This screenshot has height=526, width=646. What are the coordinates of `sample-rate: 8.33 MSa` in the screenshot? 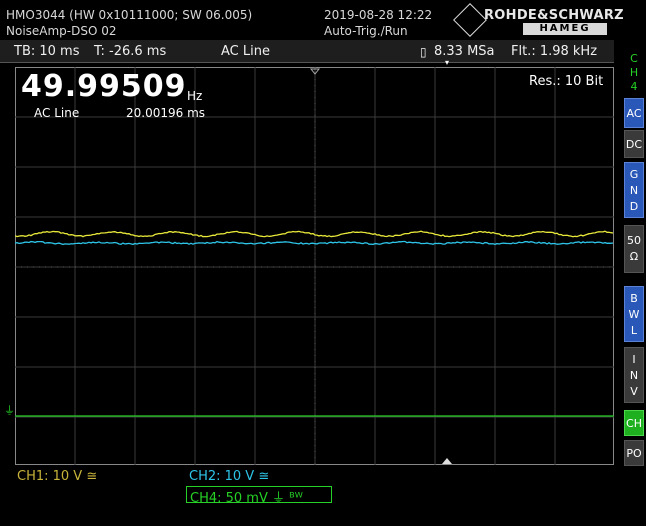 It's located at (464, 51).